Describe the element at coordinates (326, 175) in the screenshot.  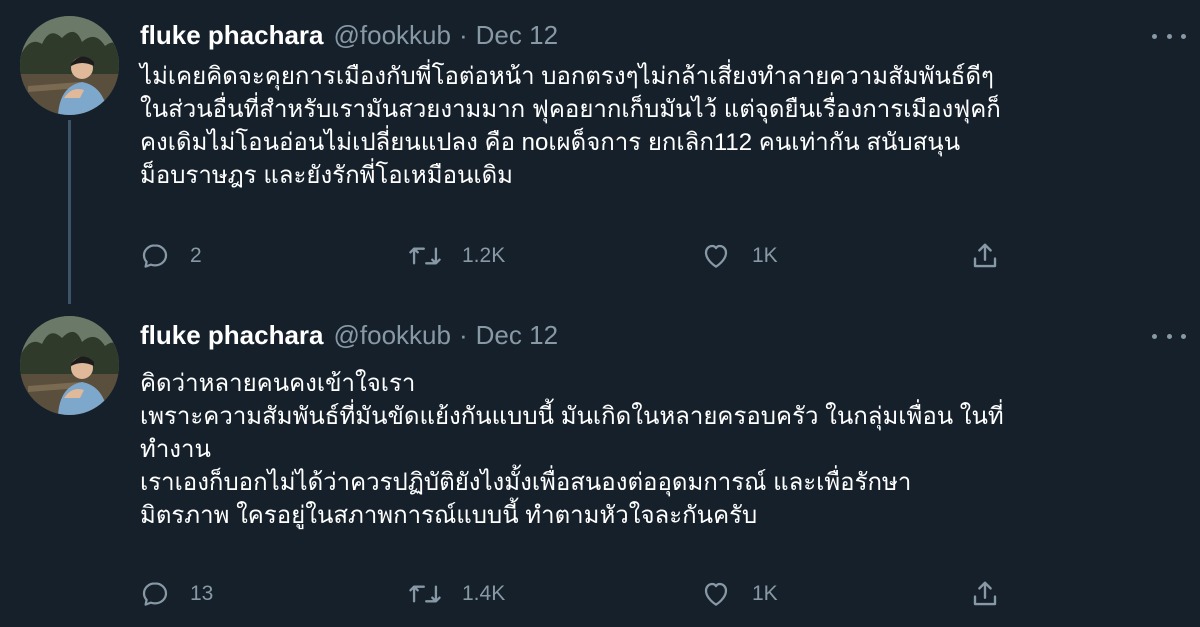
I see `tweet-text-line: ม็อบราษฎร และยังรักพี่โอเหมือนเดิม` at that location.